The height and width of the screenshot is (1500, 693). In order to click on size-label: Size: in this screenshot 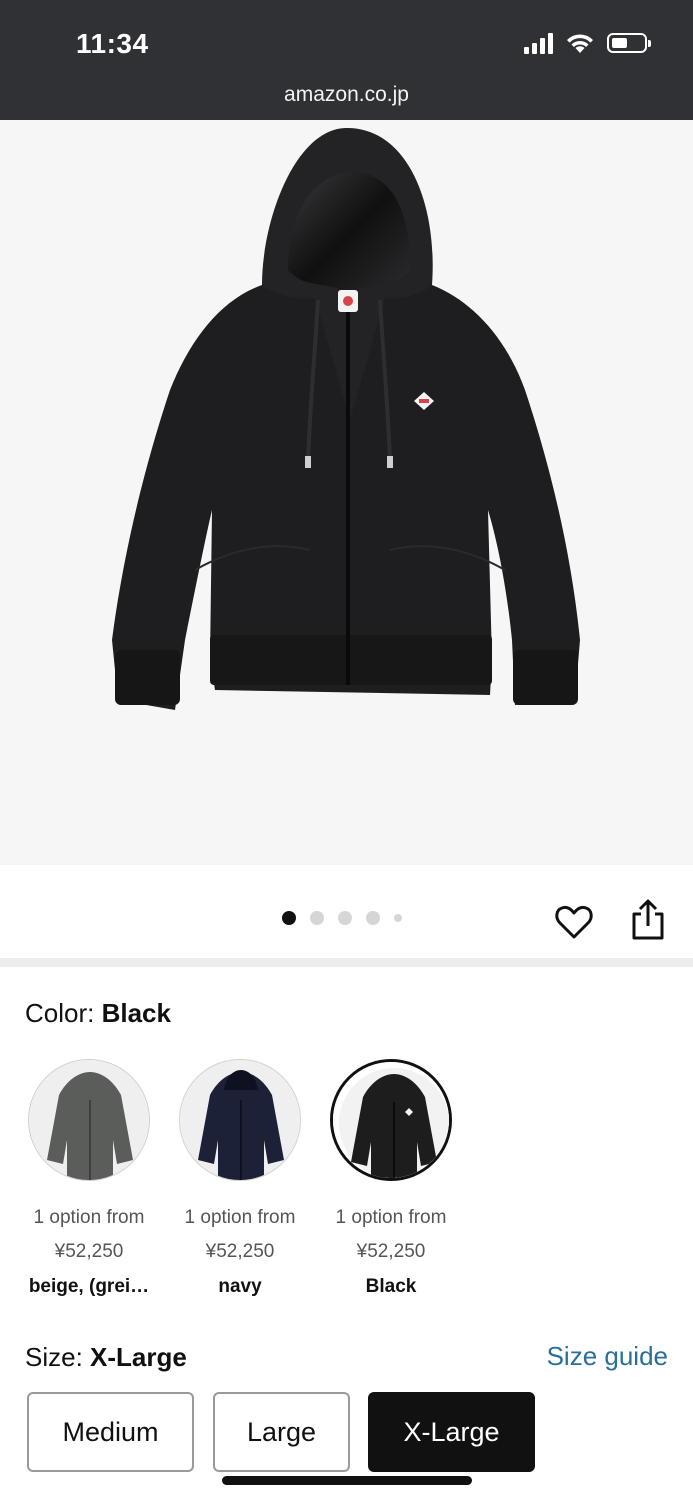, I will do `click(58, 1357)`.